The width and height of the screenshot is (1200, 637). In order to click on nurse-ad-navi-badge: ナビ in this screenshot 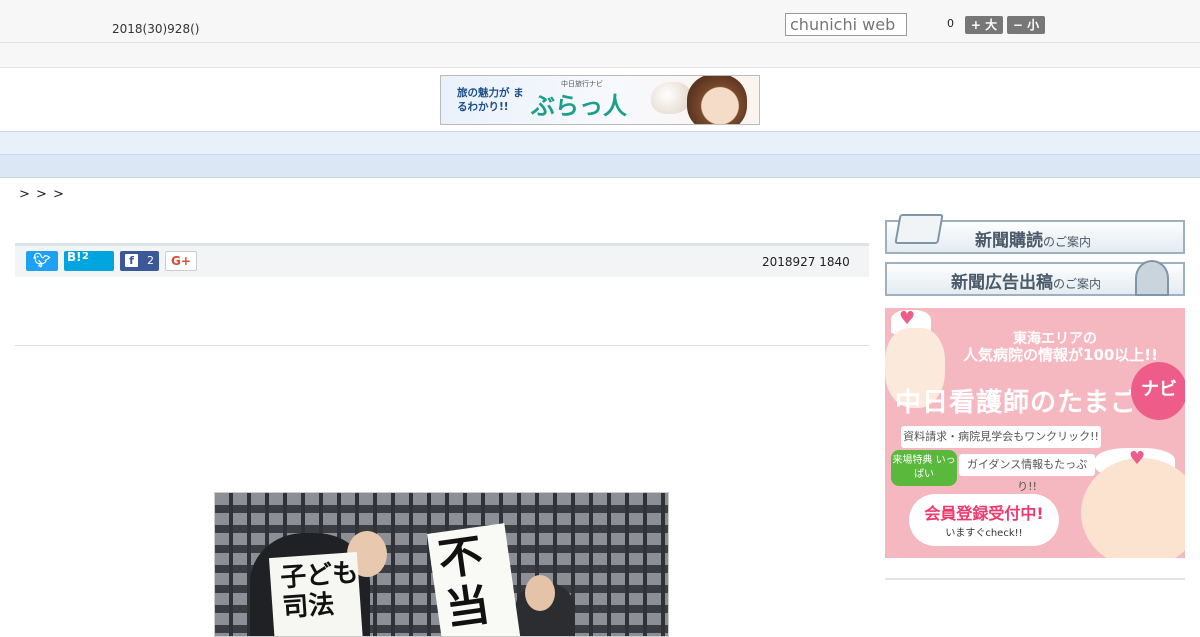, I will do `click(1158, 391)`.